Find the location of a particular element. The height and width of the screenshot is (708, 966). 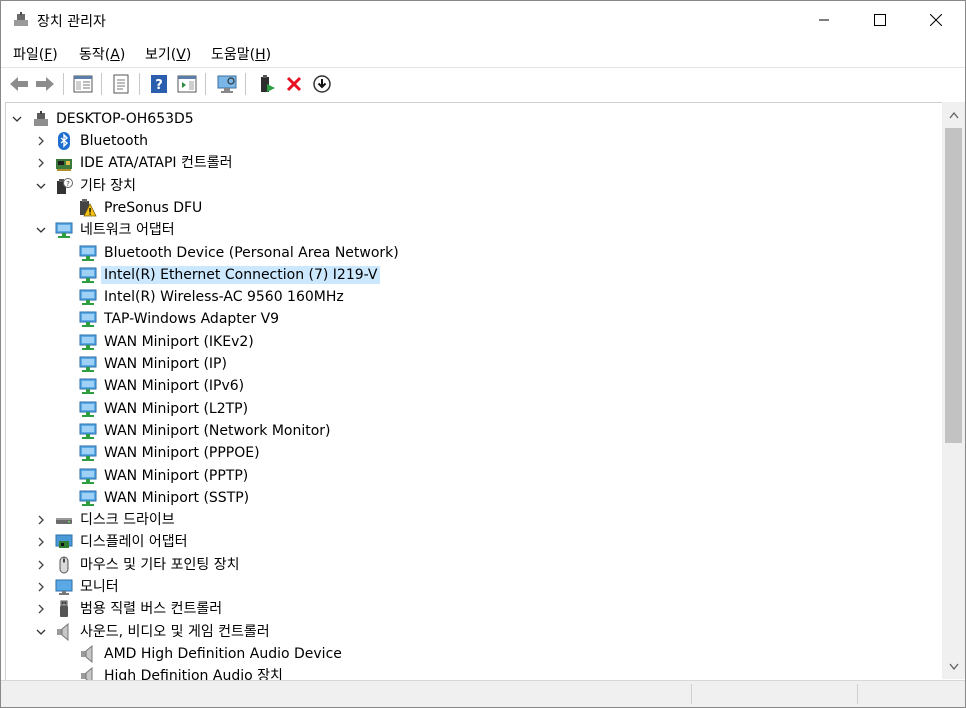

menu-help: 도움말(H) is located at coordinates (241, 54).